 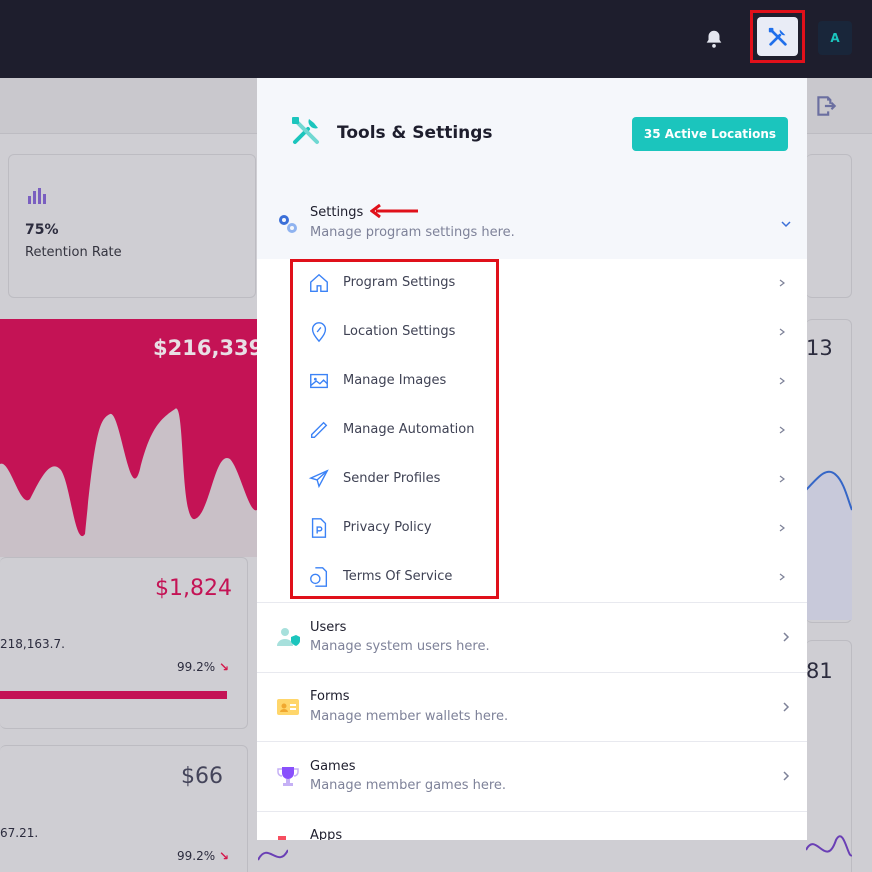 What do you see at coordinates (532, 133) in the screenshot?
I see `panel-header: Tools & Settings 35 Active Locations` at bounding box center [532, 133].